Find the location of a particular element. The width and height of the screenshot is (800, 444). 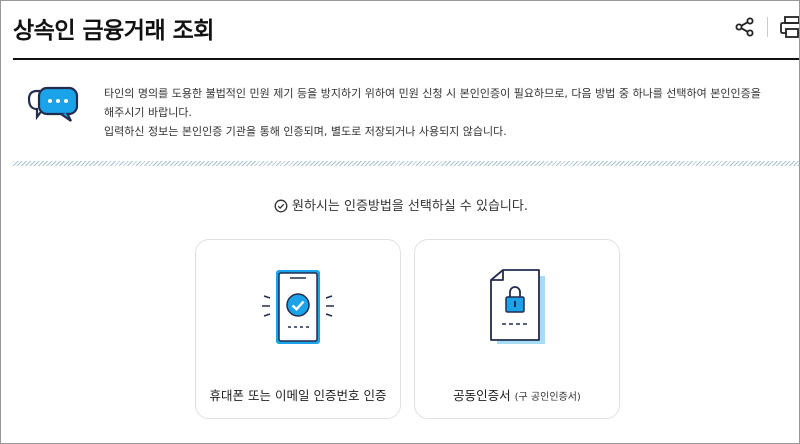

auth-option-label-main: 공동인증서 is located at coordinates (482, 395).